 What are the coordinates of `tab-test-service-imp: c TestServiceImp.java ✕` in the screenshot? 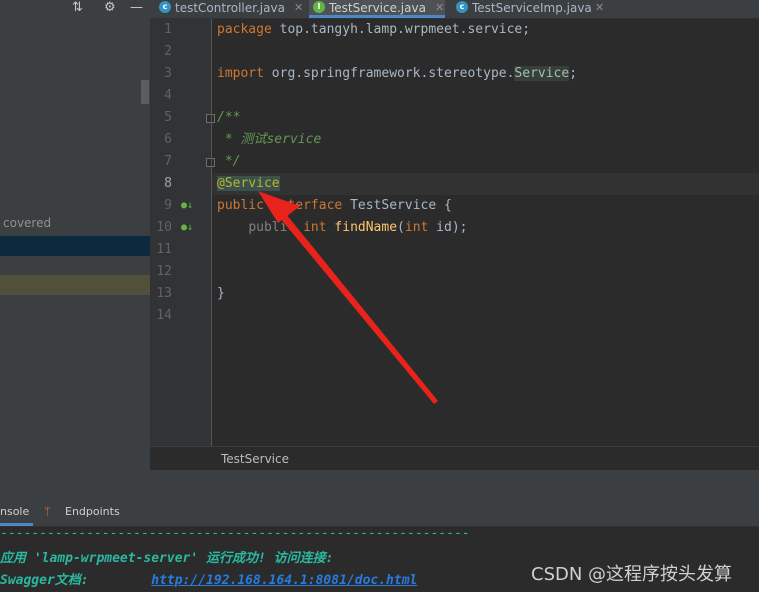 It's located at (532, 9).